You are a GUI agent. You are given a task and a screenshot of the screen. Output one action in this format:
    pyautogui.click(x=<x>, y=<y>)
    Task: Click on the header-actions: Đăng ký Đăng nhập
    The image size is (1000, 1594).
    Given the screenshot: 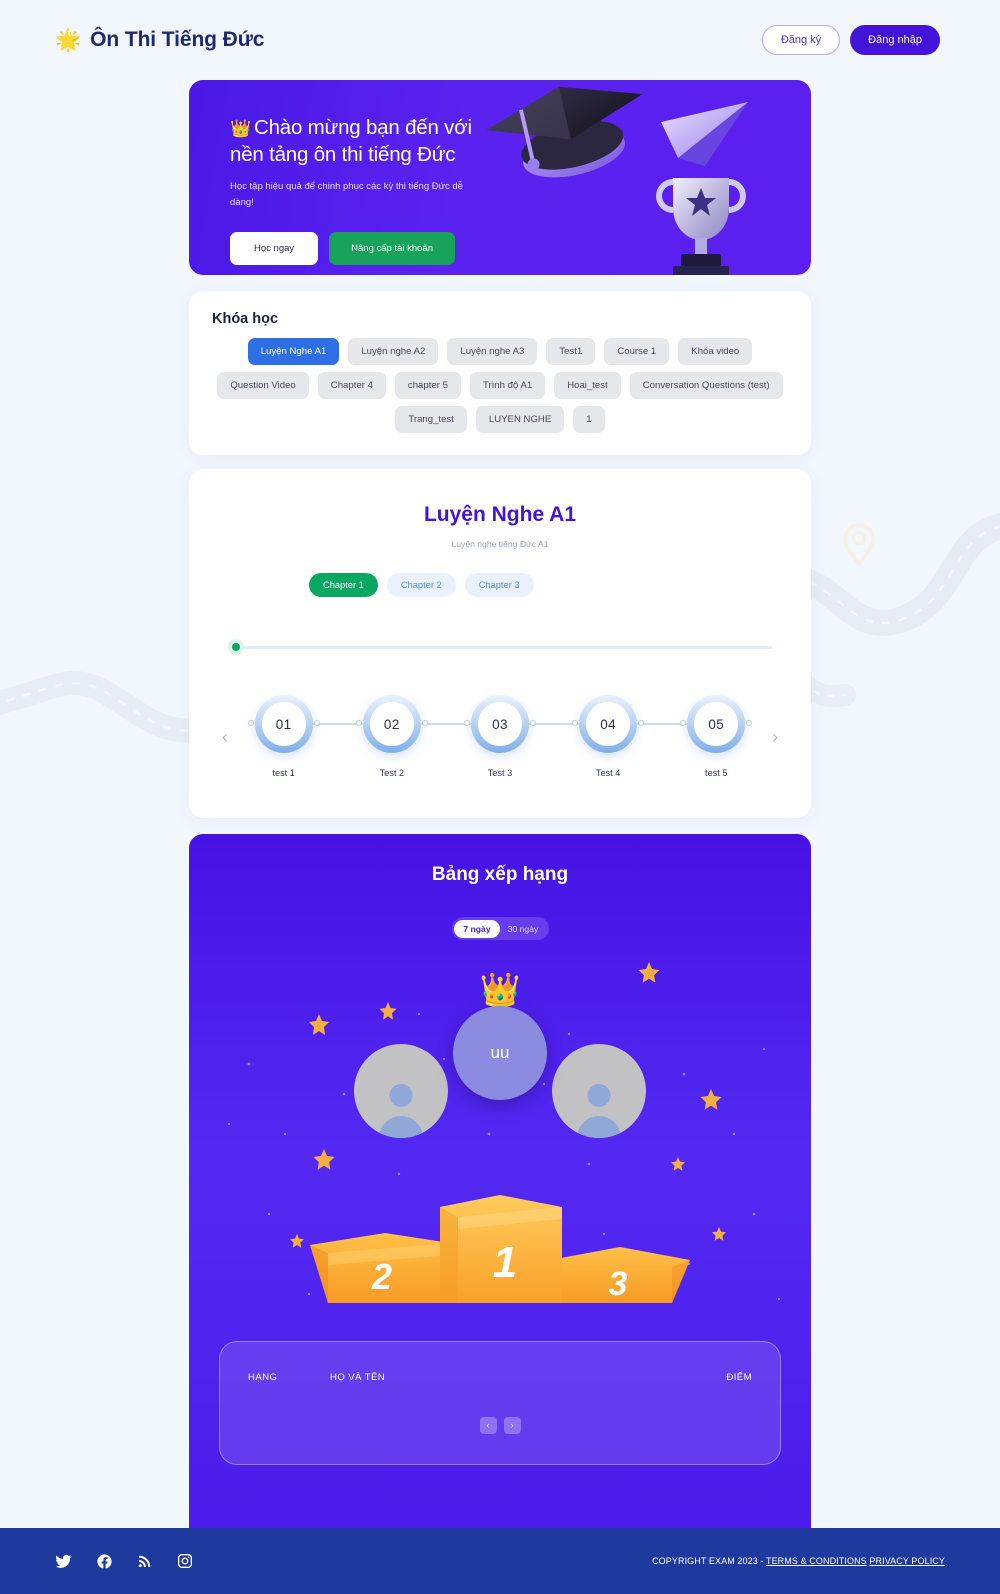 What is the action you would take?
    pyautogui.click(x=850, y=40)
    